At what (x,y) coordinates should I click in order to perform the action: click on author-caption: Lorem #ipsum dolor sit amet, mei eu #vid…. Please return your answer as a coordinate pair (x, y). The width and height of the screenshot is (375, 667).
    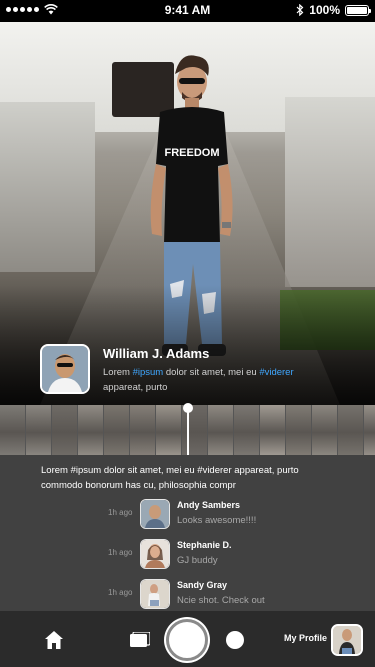
    Looking at the image, I should click on (203, 380).